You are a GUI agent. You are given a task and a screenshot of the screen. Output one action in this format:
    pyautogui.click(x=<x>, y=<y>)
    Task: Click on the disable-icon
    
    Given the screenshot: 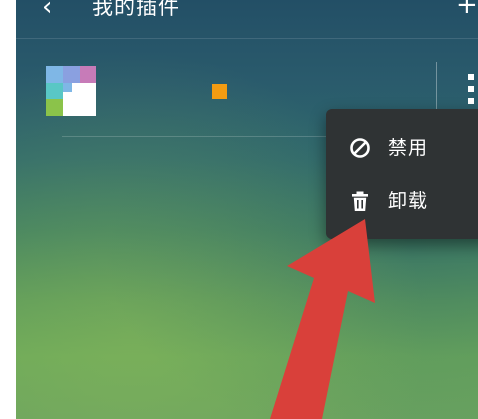 What is the action you would take?
    pyautogui.click(x=360, y=148)
    